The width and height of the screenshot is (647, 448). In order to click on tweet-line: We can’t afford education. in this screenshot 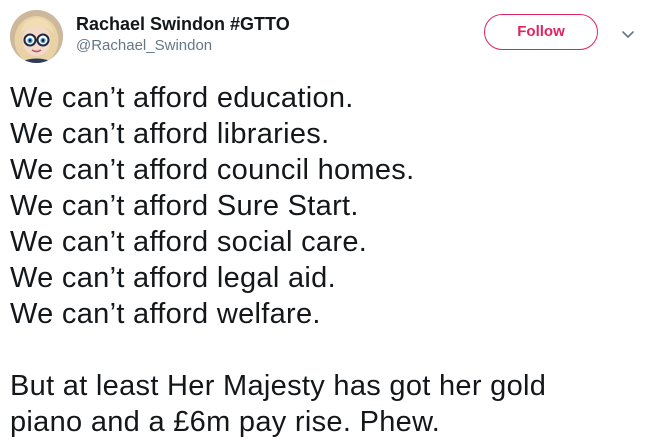, I will do `click(182, 98)`.